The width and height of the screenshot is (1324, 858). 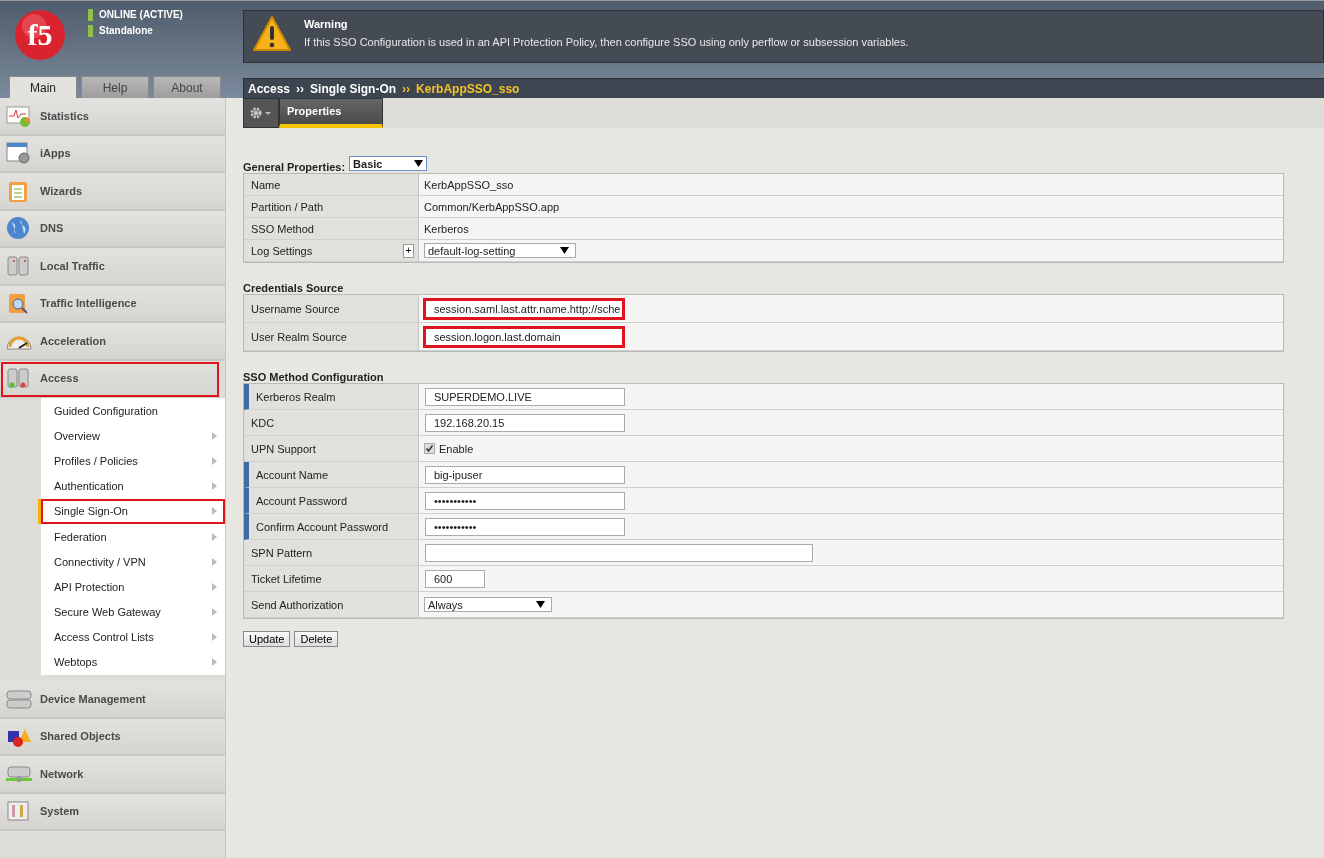 I want to click on nav-label: DNS, so click(x=52, y=228).